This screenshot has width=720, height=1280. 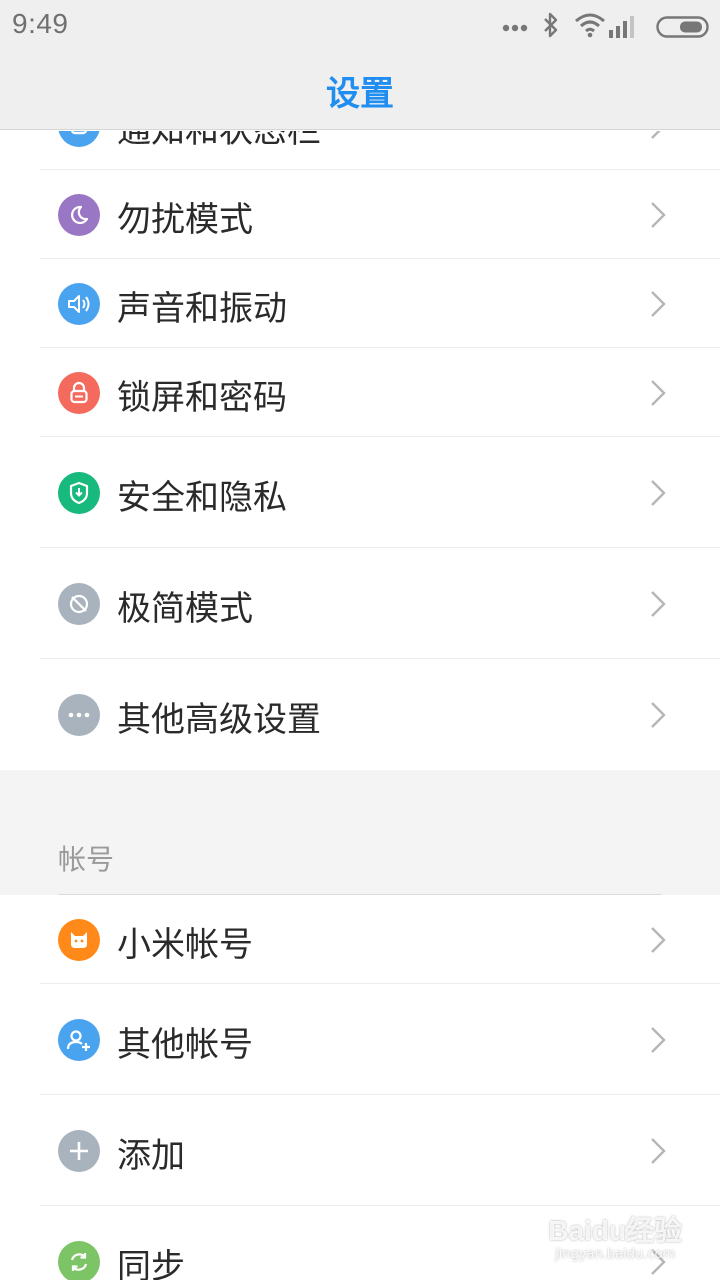 I want to click on settings-item-label: 锁屏和密码, so click(x=202, y=398).